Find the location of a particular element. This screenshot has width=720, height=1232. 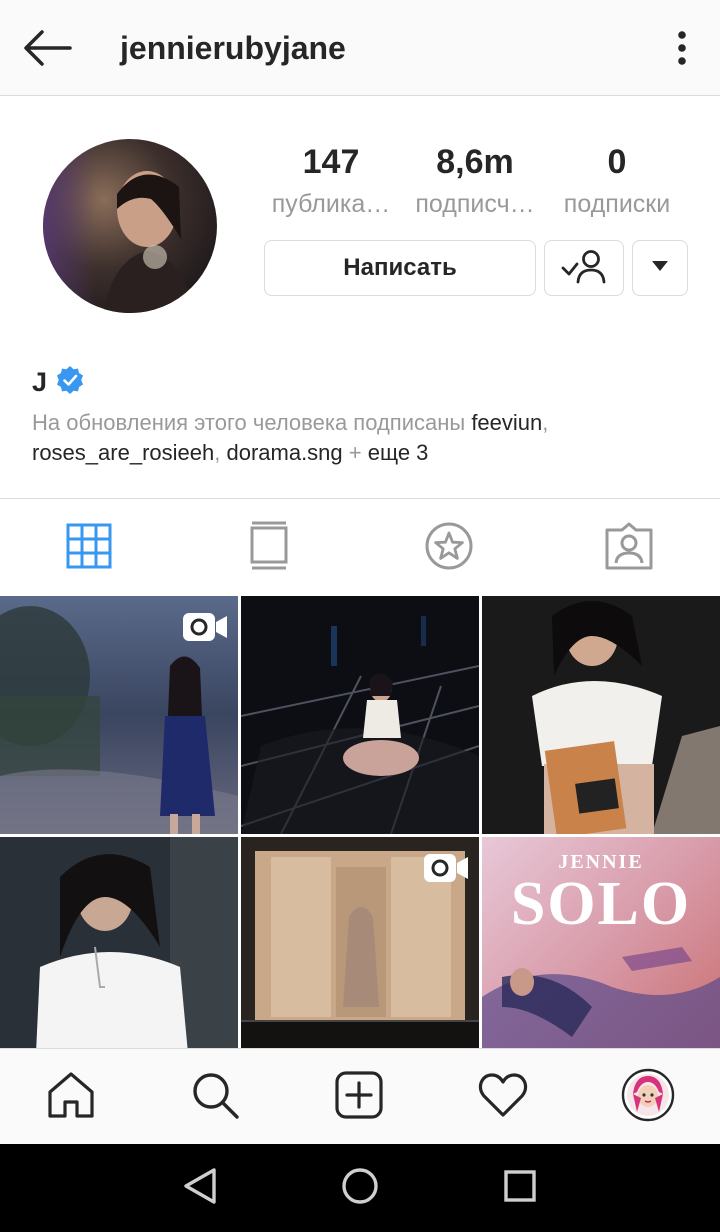

triangle-back-icon is located at coordinates (200, 1188).